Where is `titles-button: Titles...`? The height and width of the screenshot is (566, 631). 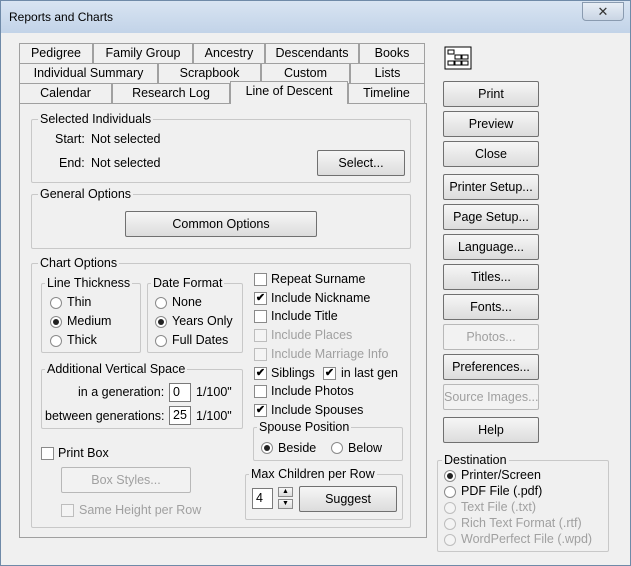
titles-button: Titles... is located at coordinates (491, 277).